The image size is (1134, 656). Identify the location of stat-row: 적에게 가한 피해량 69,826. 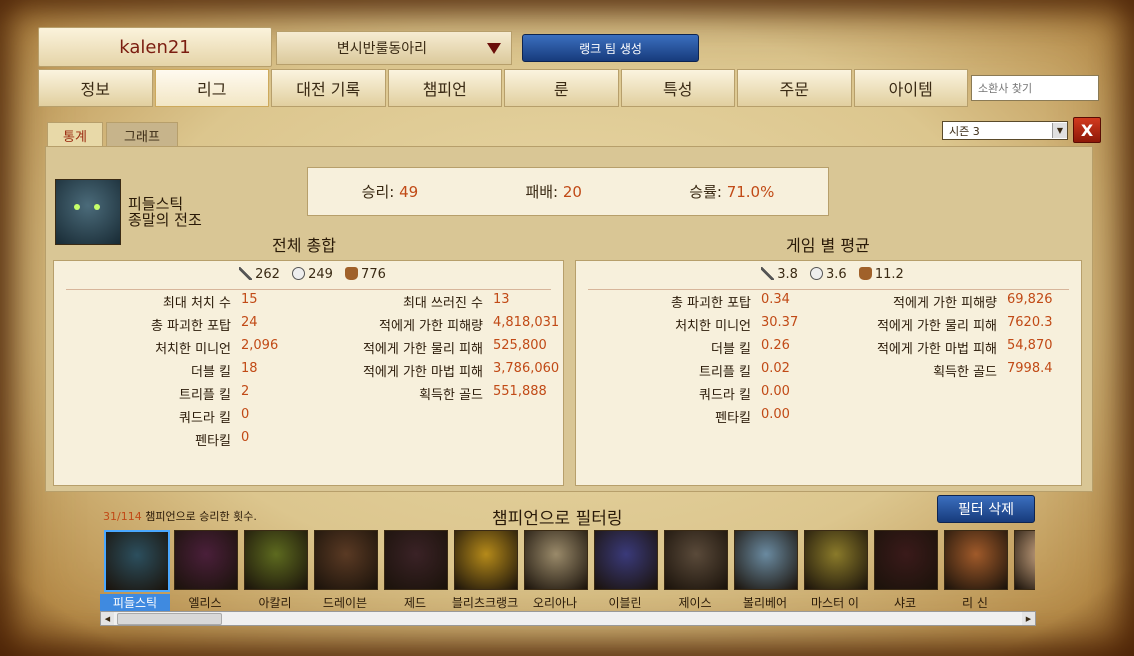
(939, 302).